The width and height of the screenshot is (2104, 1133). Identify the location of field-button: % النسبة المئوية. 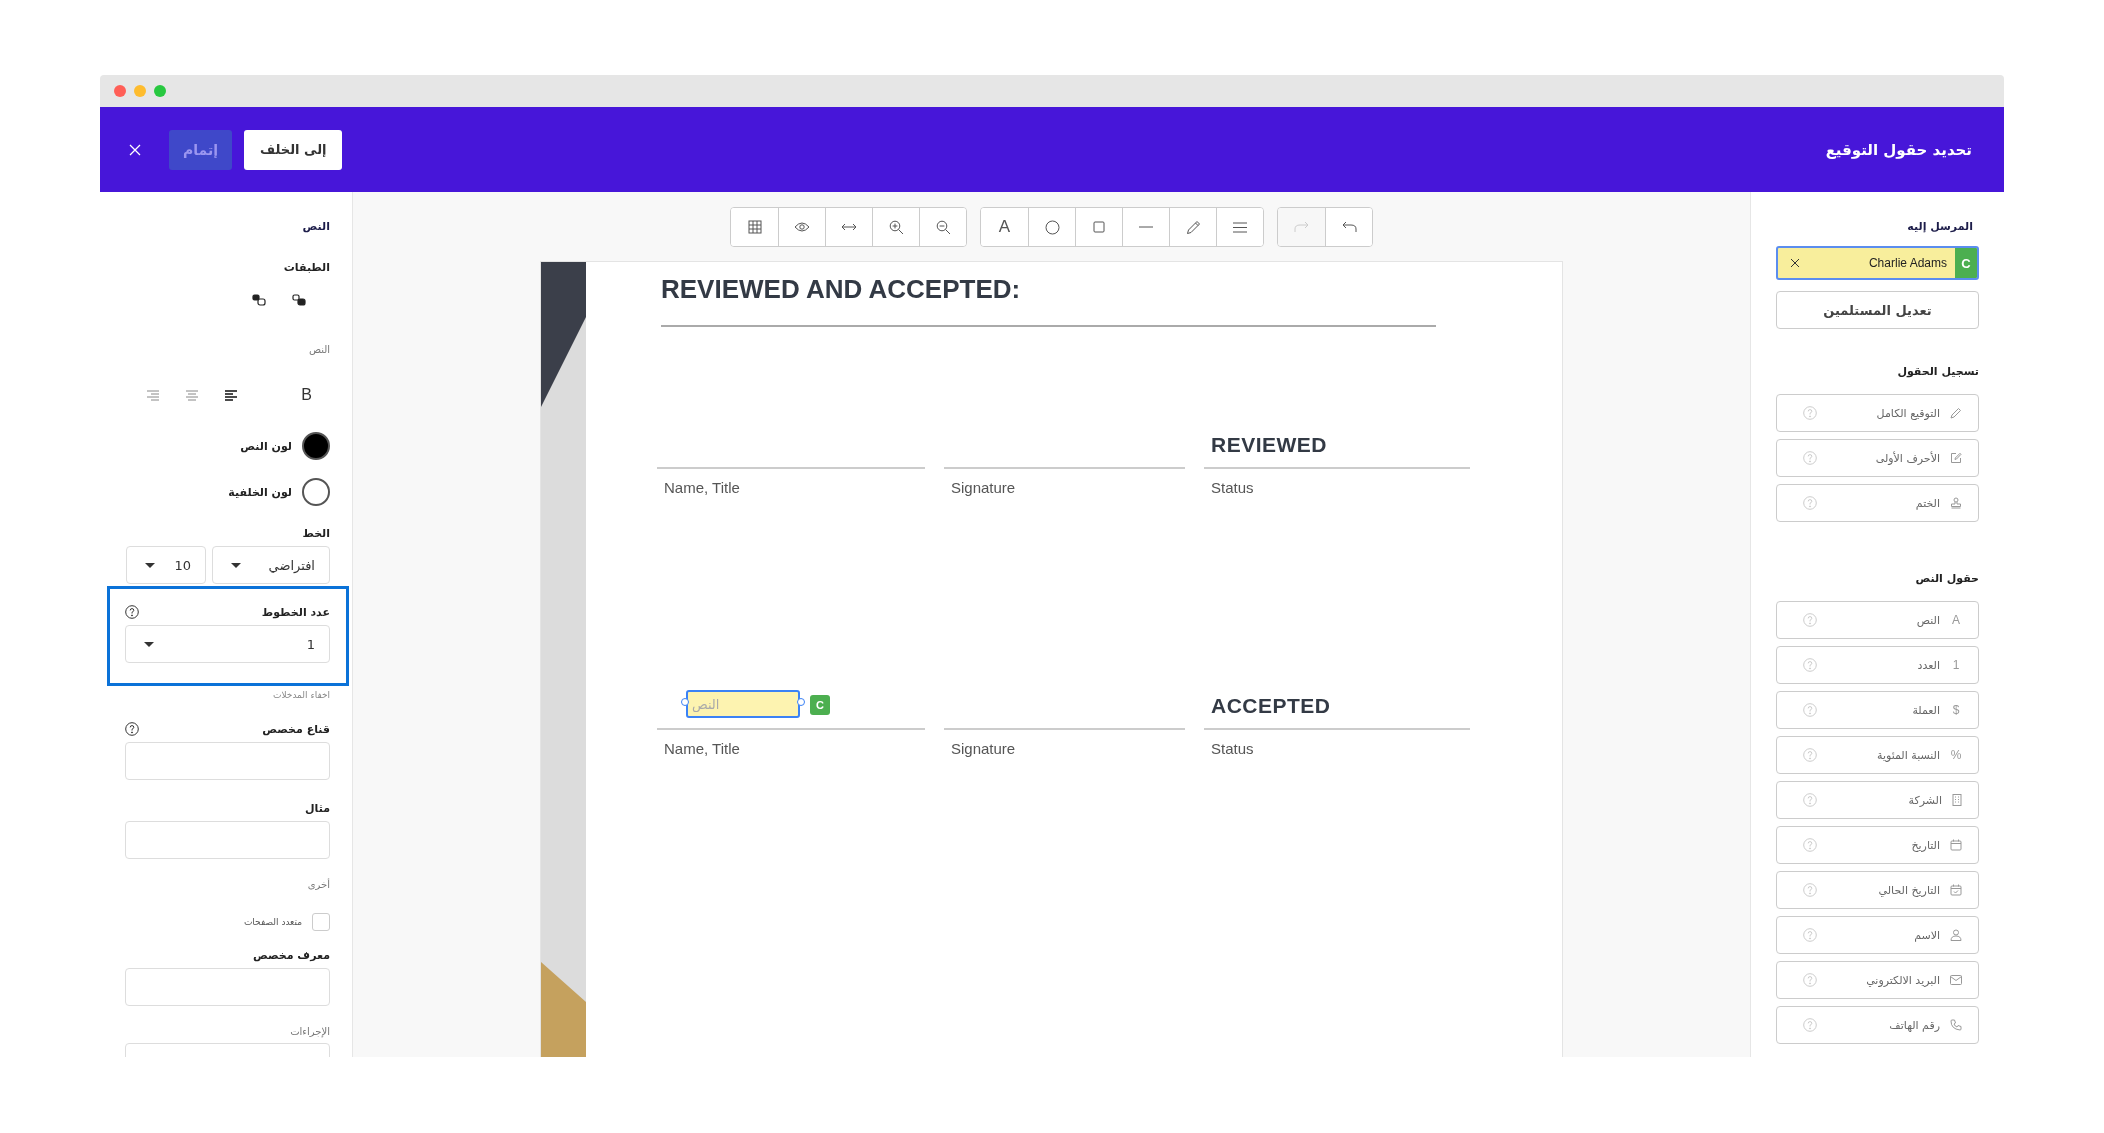
(1877, 755).